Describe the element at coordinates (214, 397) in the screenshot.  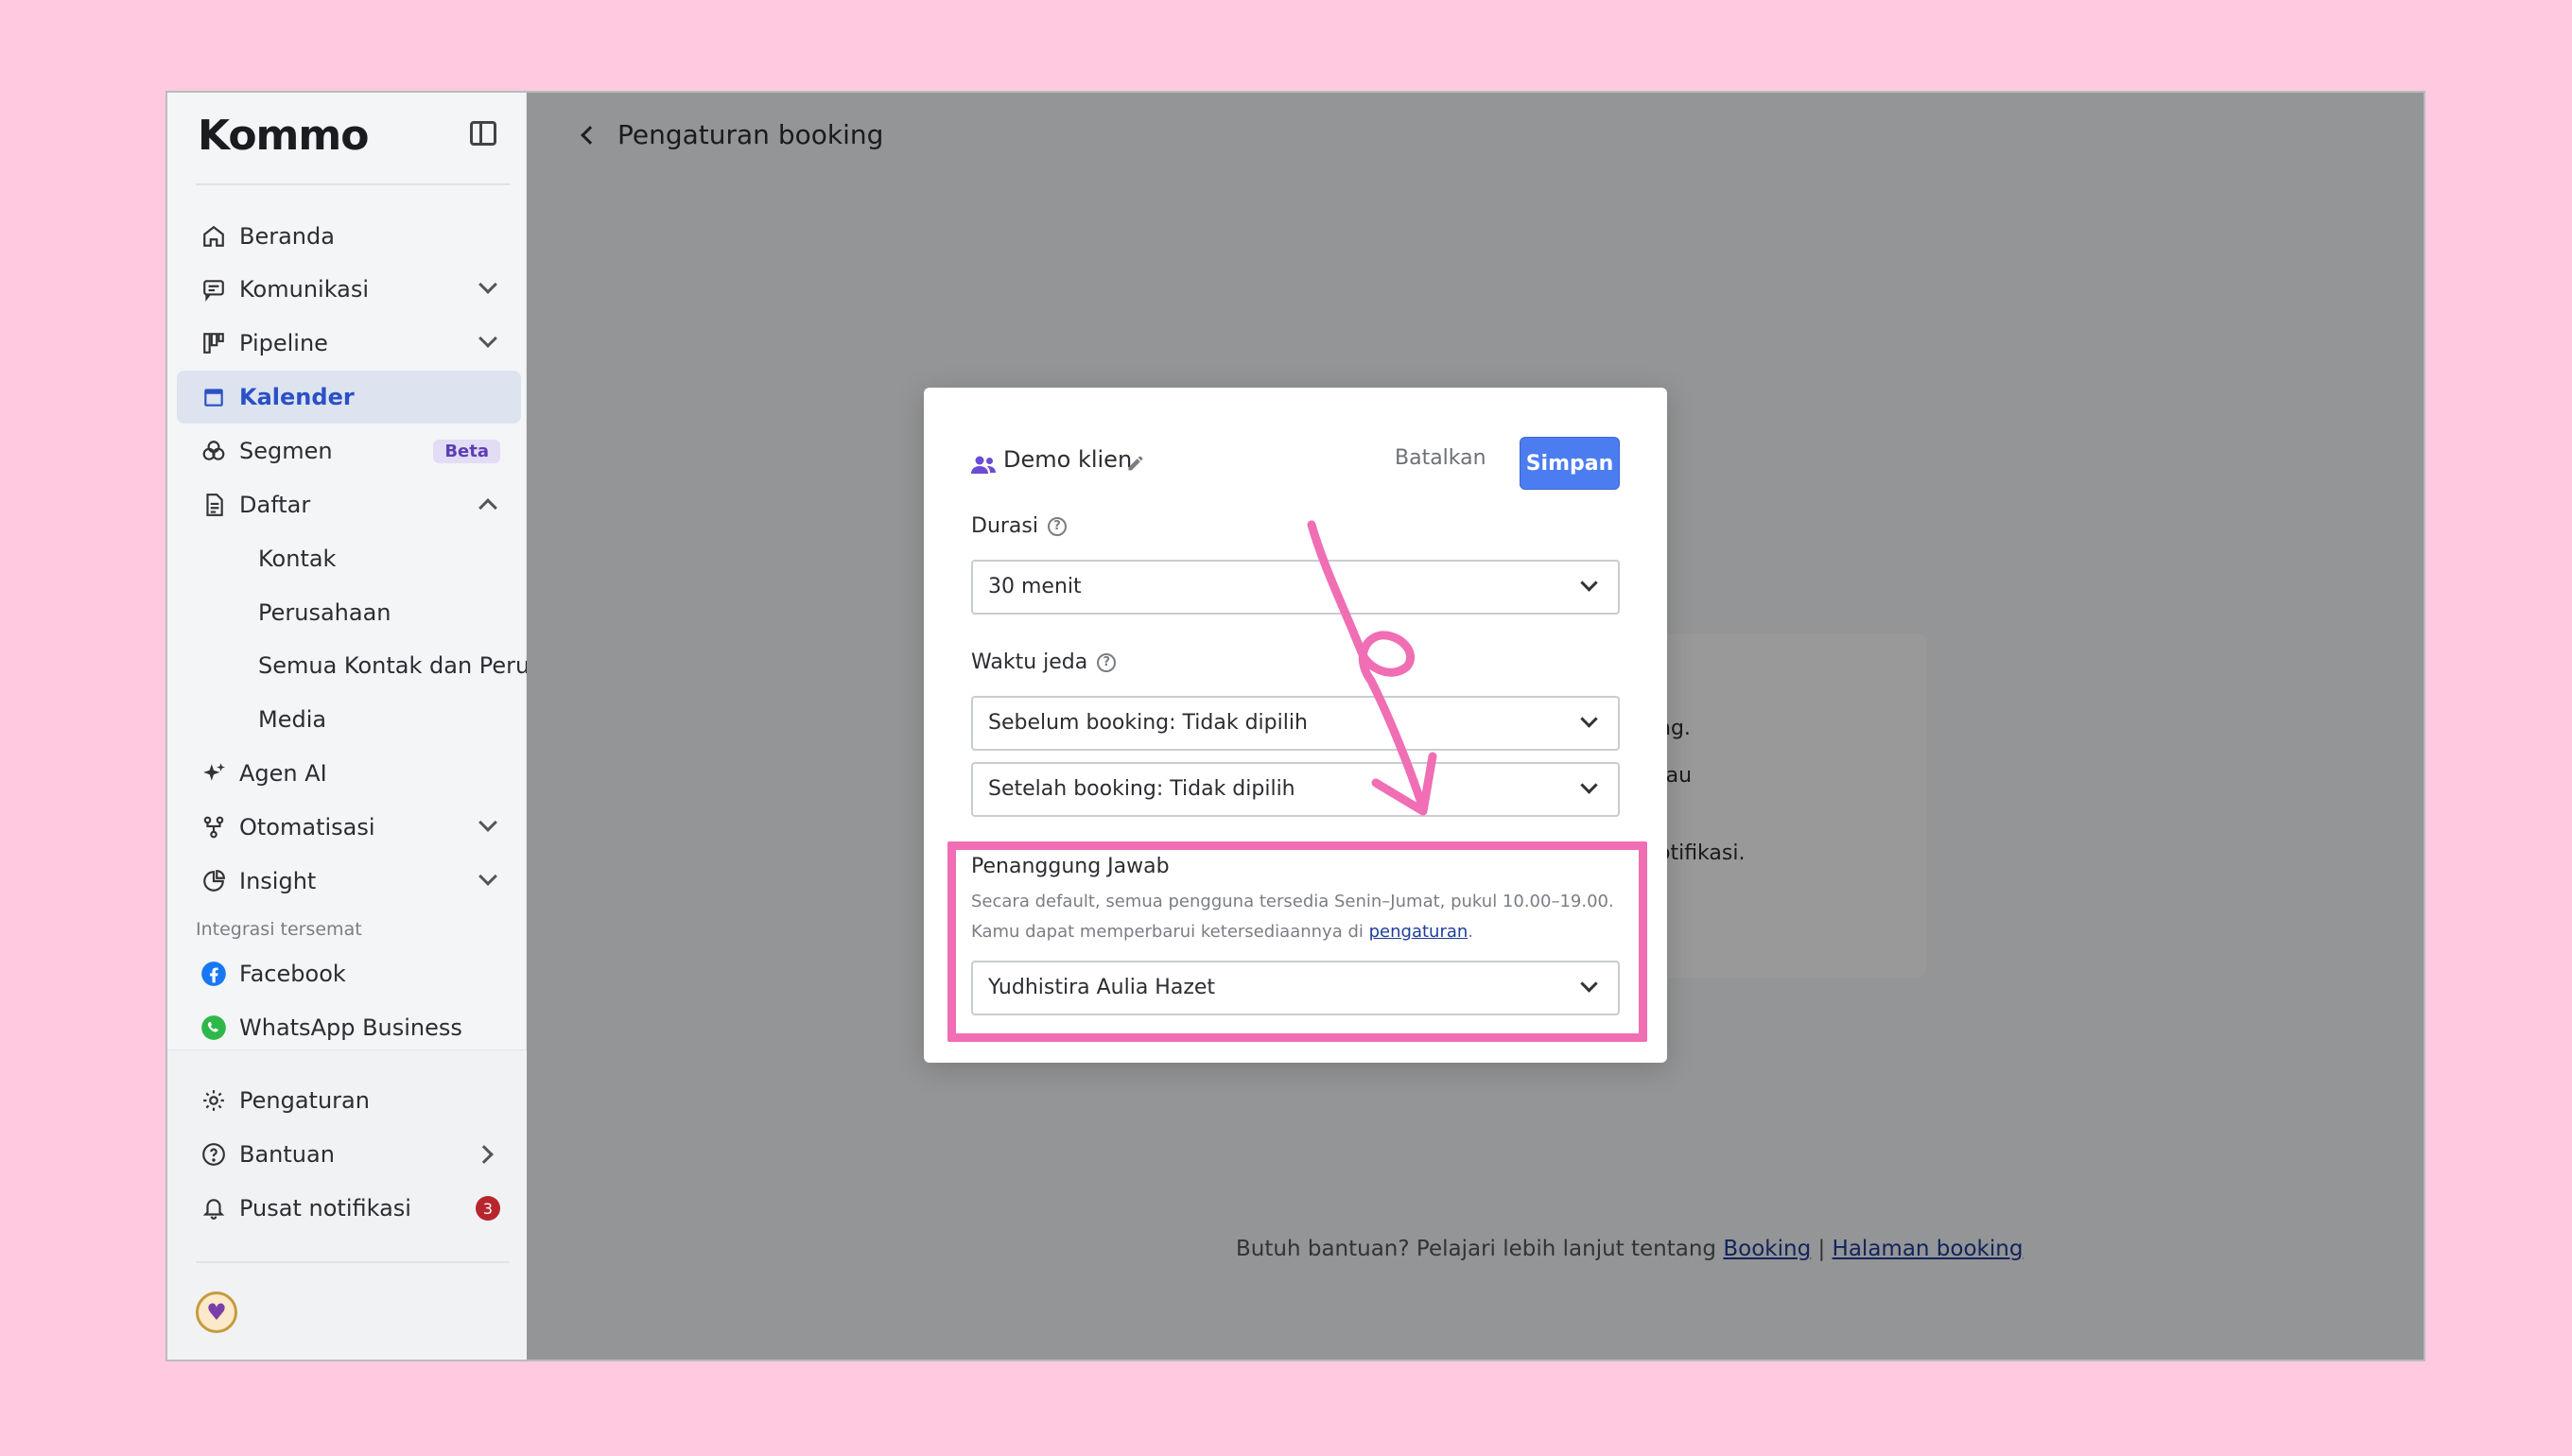
I see `calendar-icon` at that location.